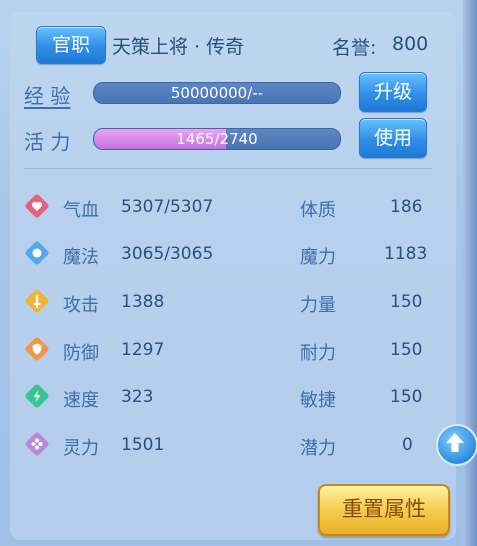  I want to click on stat-label-speed: 速度, so click(81, 400).